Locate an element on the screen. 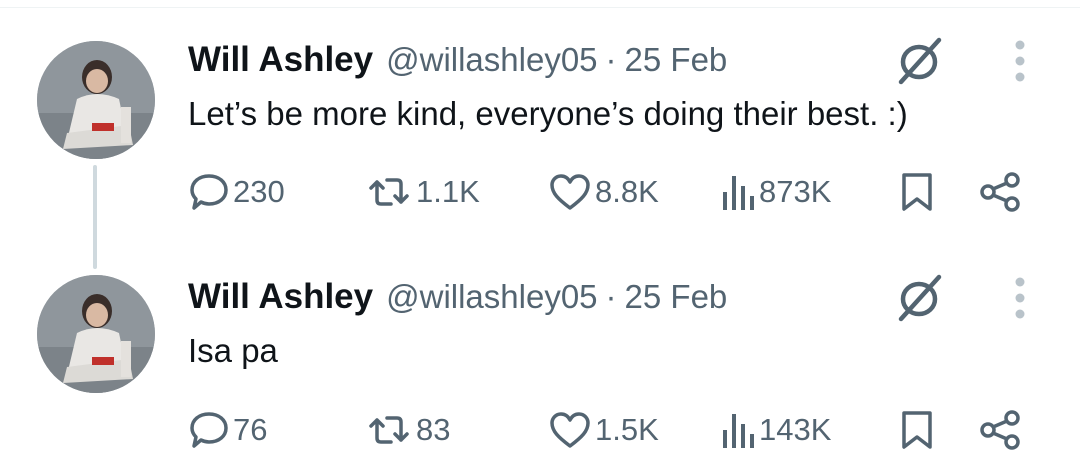  views-count: 143K is located at coordinates (795, 429).